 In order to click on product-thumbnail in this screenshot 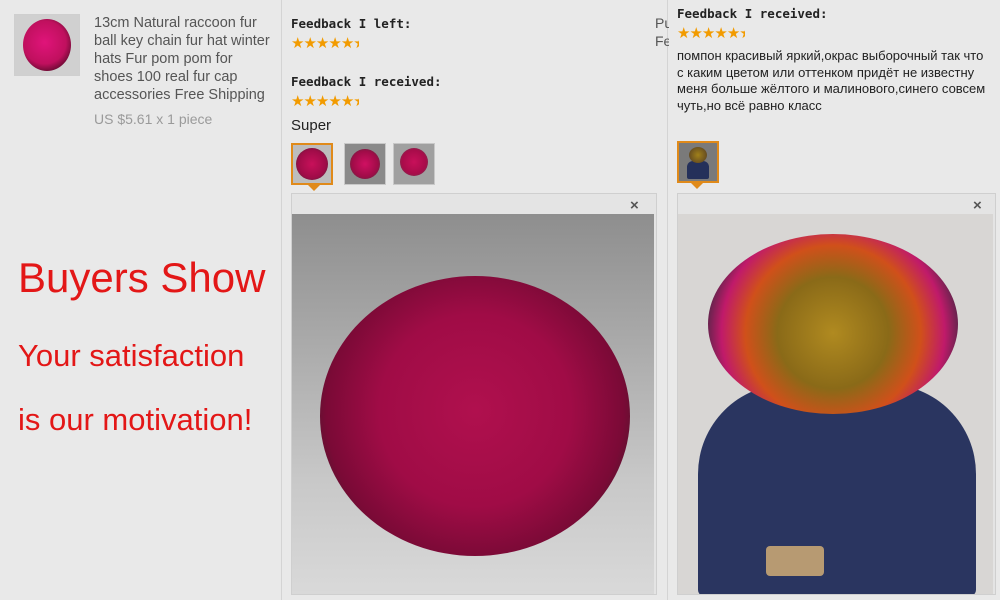, I will do `click(47, 45)`.